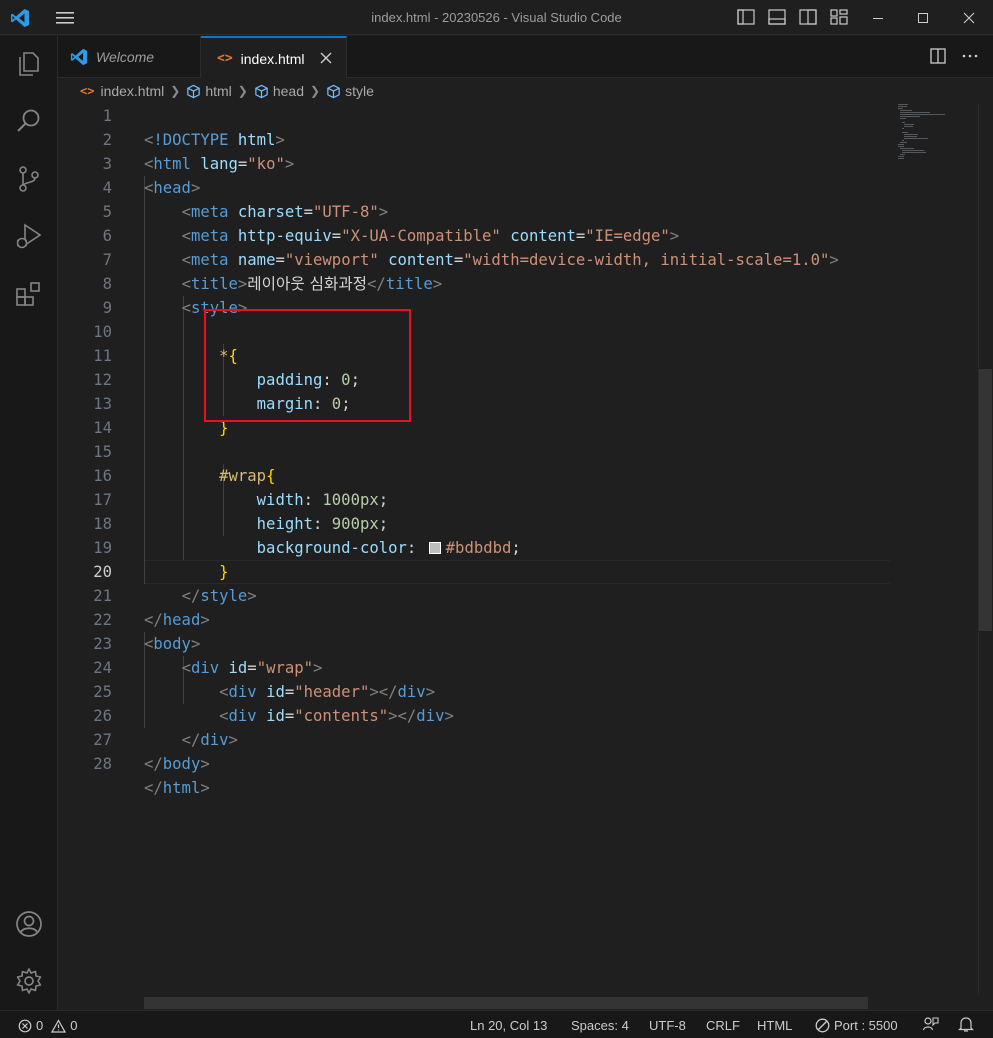  What do you see at coordinates (930, 1024) in the screenshot?
I see `feedback-icon` at bounding box center [930, 1024].